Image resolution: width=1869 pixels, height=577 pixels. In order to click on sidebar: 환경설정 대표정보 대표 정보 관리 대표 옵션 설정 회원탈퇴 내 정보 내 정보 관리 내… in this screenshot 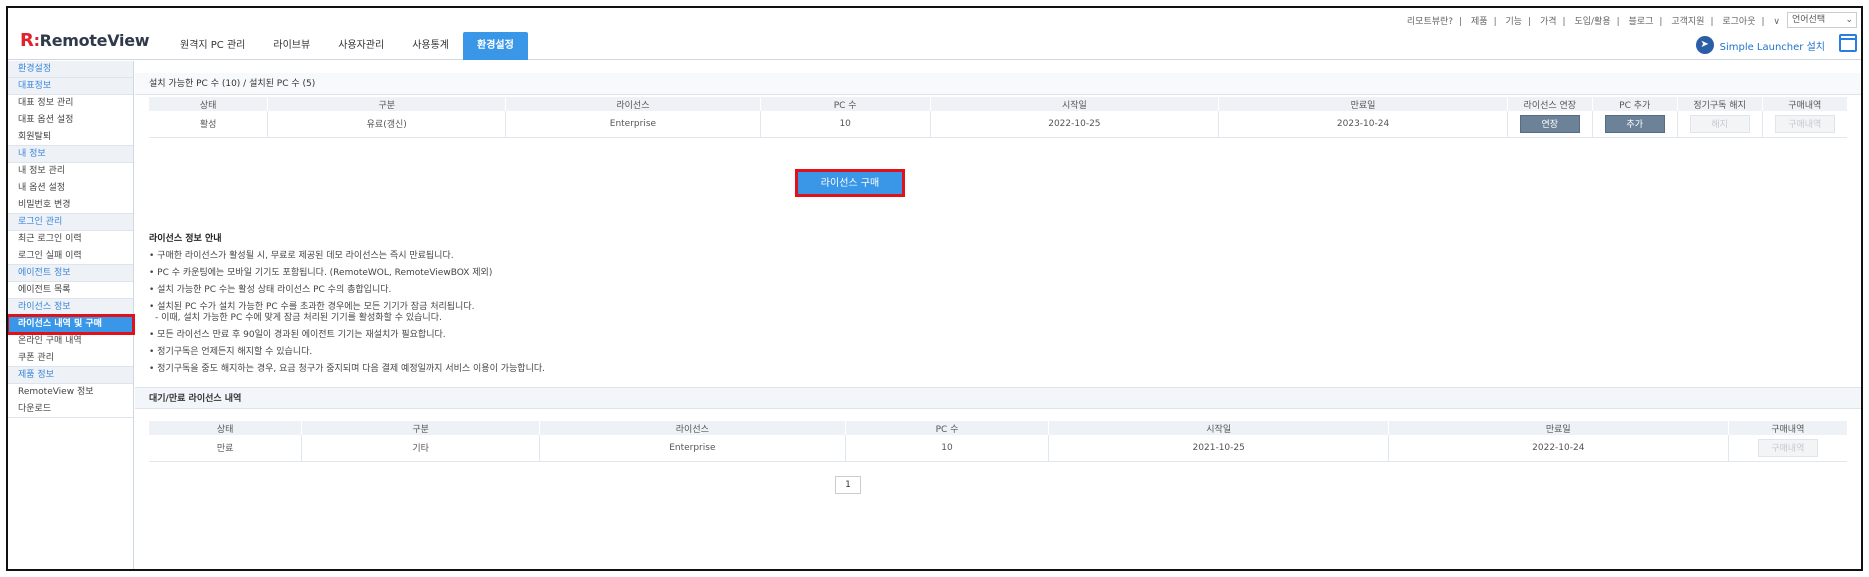, I will do `click(71, 315)`.